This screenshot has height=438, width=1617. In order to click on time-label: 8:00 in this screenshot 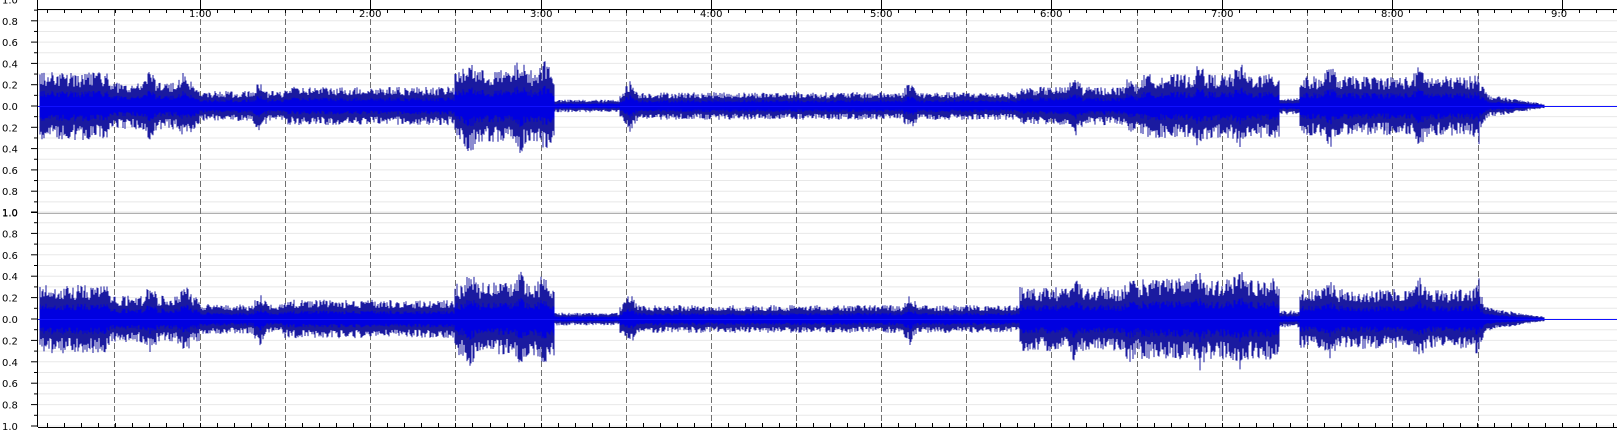, I will do `click(1392, 14)`.